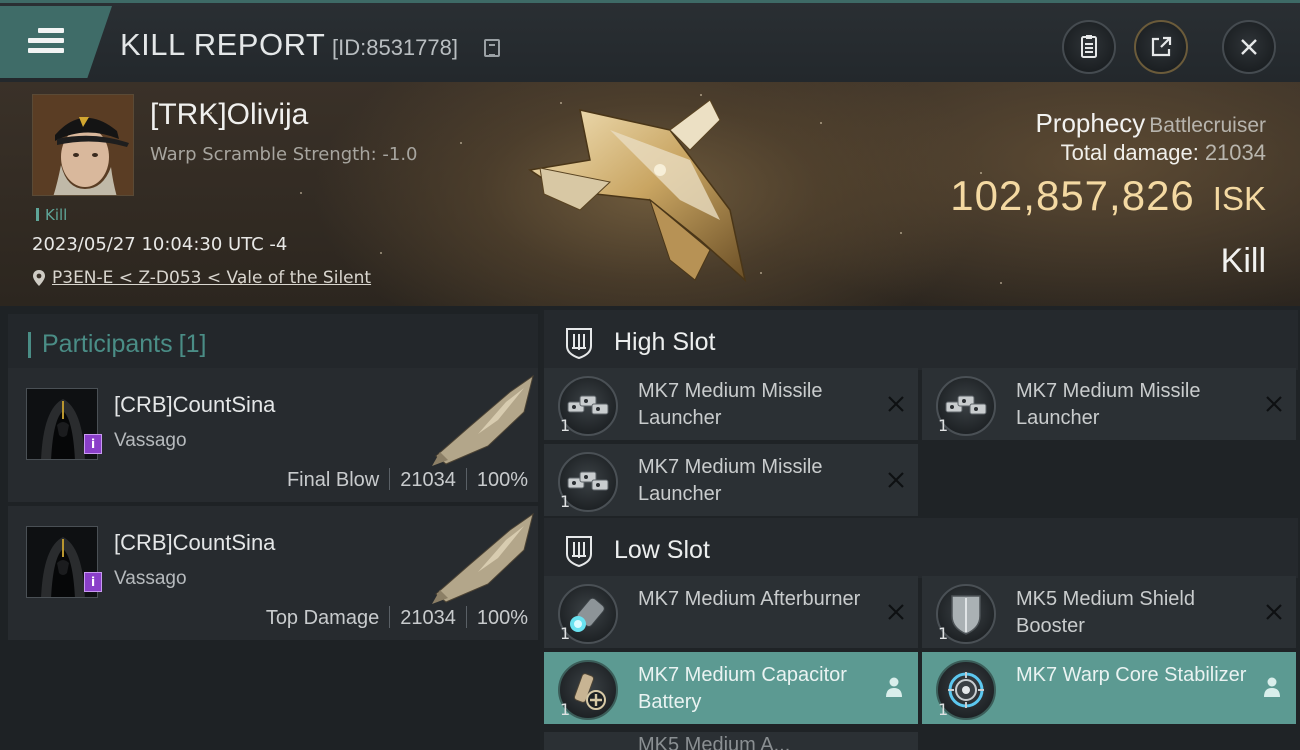 Image resolution: width=1300 pixels, height=750 pixels. What do you see at coordinates (1105, 612) in the screenshot?
I see `item-name: MK5 Medium Shield Booster` at bounding box center [1105, 612].